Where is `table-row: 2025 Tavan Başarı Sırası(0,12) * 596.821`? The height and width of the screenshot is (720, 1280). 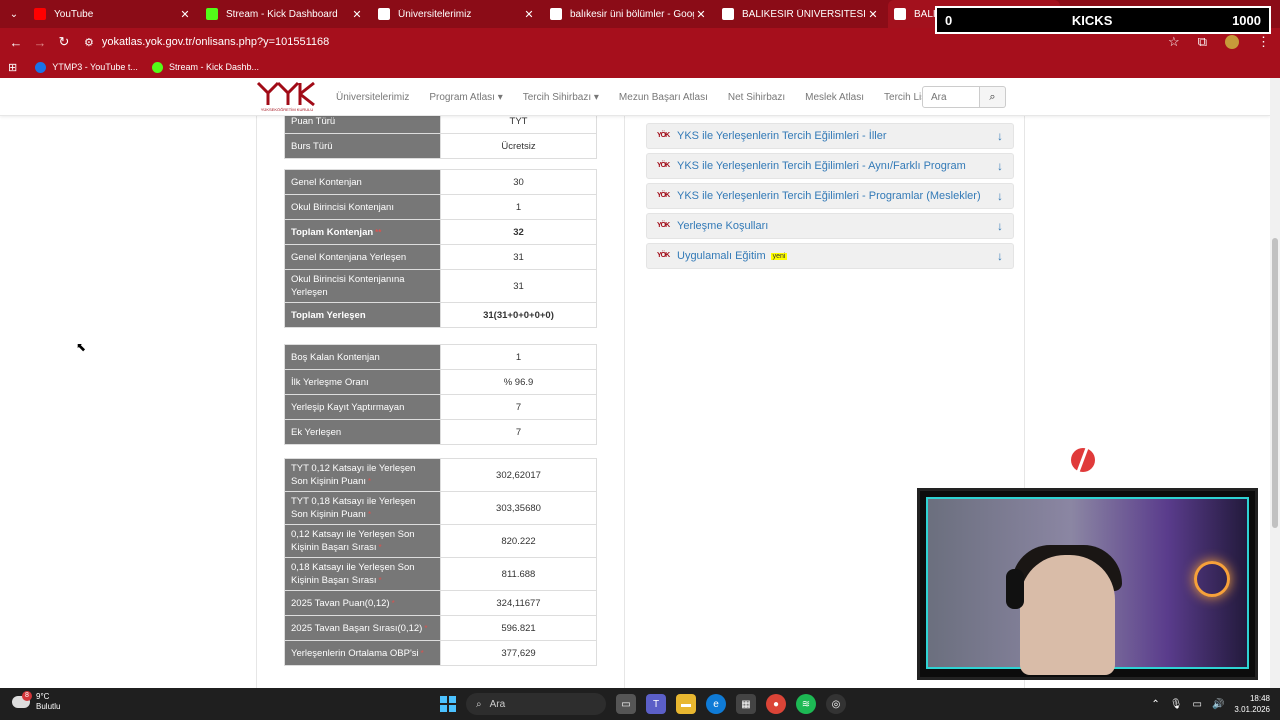 table-row: 2025 Tavan Başarı Sırası(0,12) * 596.821 is located at coordinates (440, 628).